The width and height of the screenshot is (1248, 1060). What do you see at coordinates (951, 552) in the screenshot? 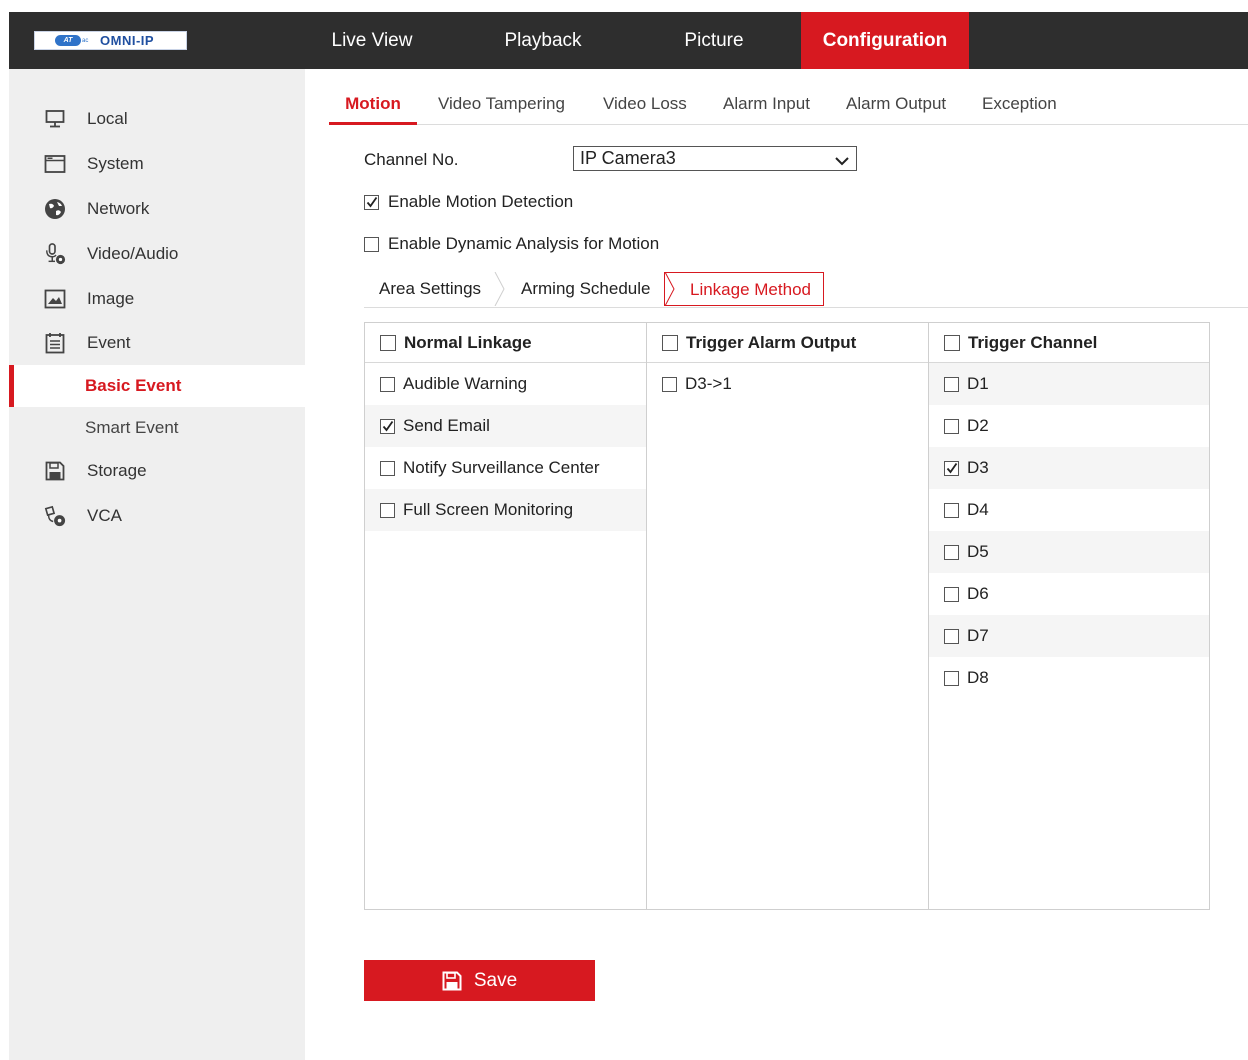
I see `channel-d5-checkbox` at bounding box center [951, 552].